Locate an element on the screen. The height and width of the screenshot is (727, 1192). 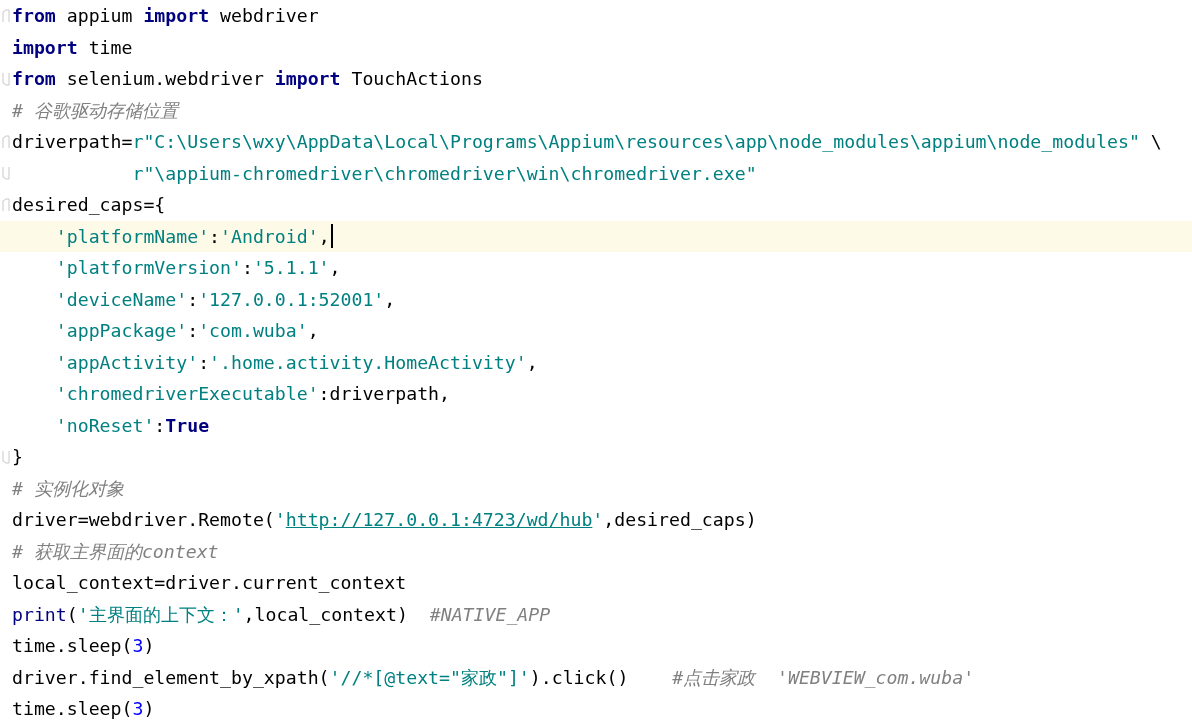
code-line: # 获取主界面的context is located at coordinates (115, 551).